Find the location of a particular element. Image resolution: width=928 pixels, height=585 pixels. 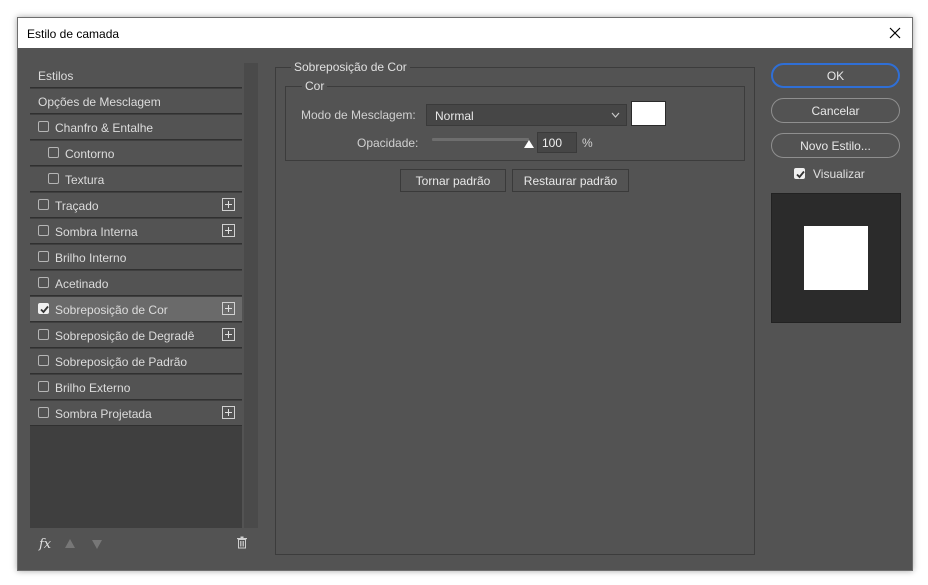

close-button is located at coordinates (895, 33).